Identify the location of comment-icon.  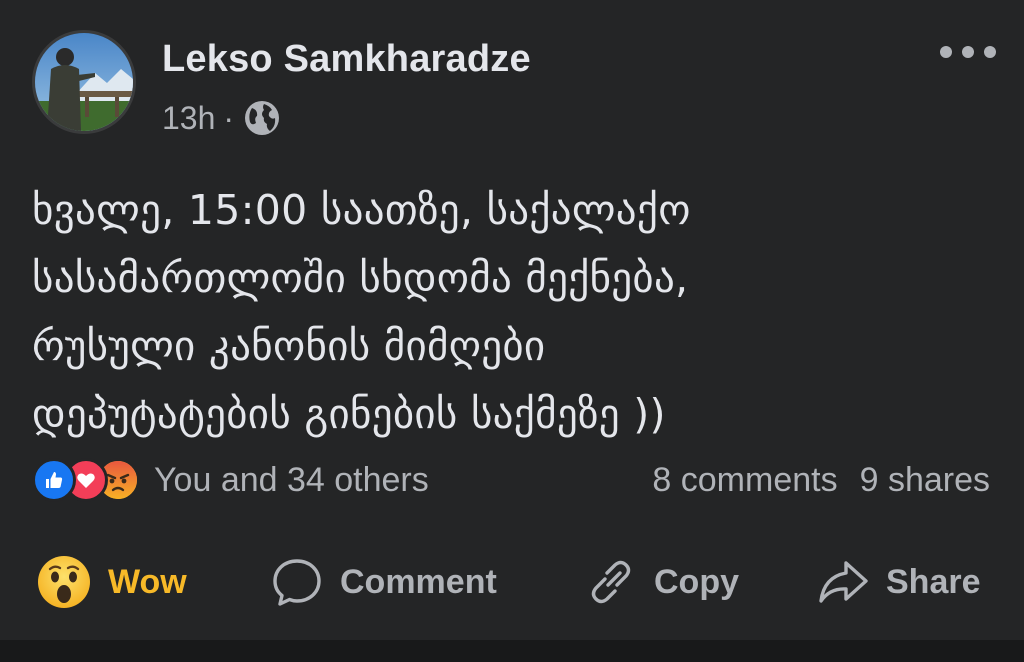
(297, 582).